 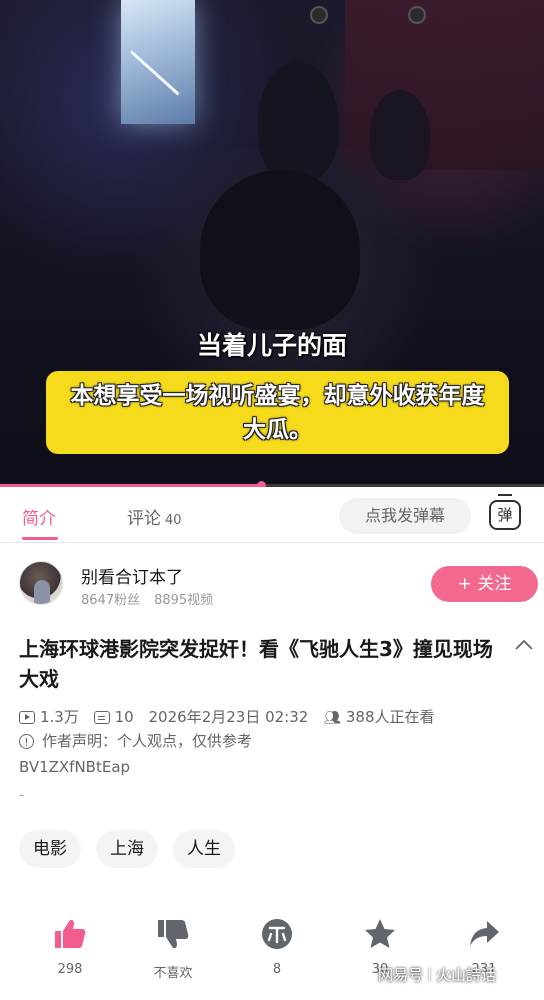 What do you see at coordinates (127, 849) in the screenshot?
I see `tag-chip: 上海` at bounding box center [127, 849].